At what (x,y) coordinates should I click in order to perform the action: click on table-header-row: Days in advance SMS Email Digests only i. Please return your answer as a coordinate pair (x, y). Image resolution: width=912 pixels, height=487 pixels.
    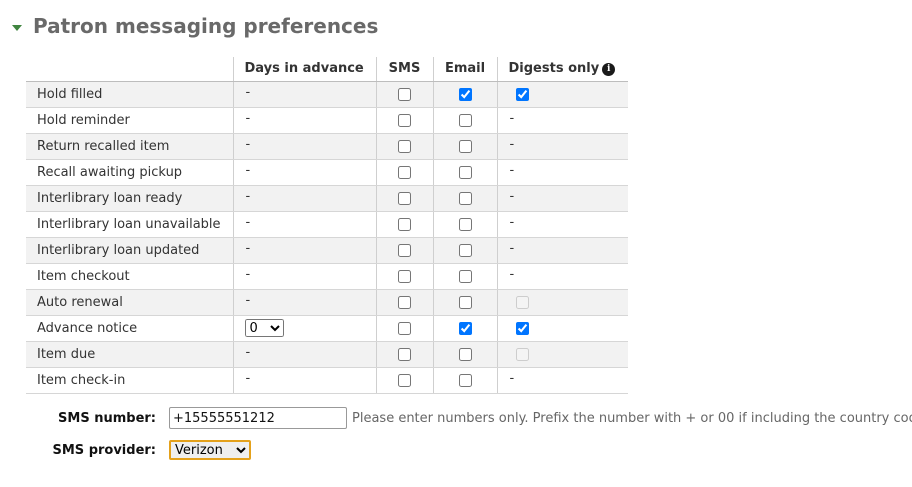
    Looking at the image, I should click on (327, 69).